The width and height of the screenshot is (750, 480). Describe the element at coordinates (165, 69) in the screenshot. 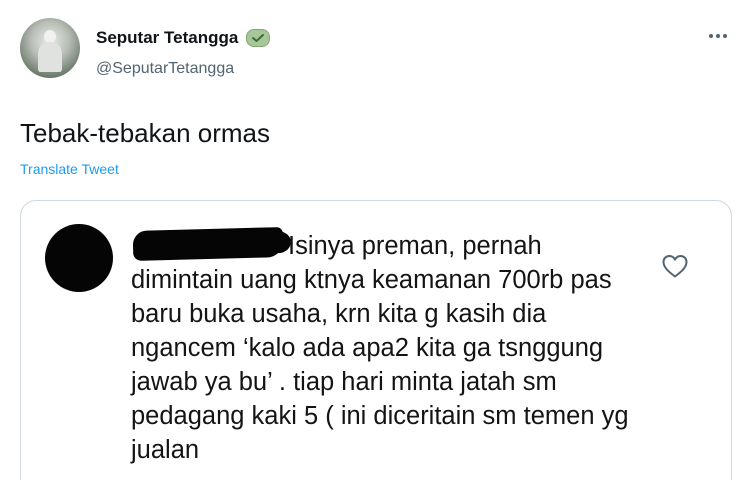

I see `user-handle: @SeputarTetangga` at that location.